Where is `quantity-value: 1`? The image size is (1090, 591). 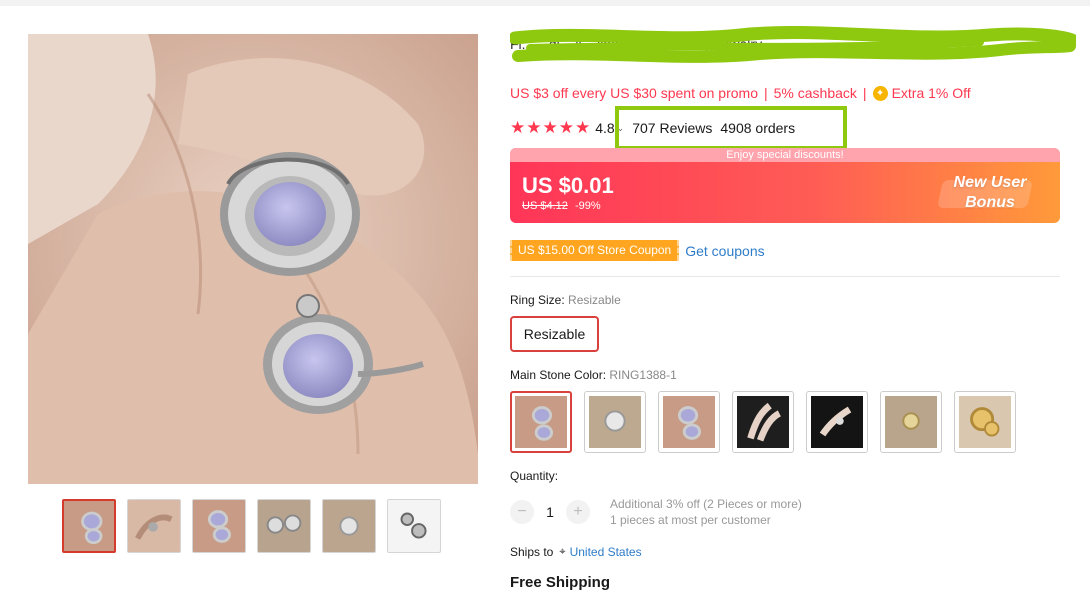 quantity-value: 1 is located at coordinates (550, 512).